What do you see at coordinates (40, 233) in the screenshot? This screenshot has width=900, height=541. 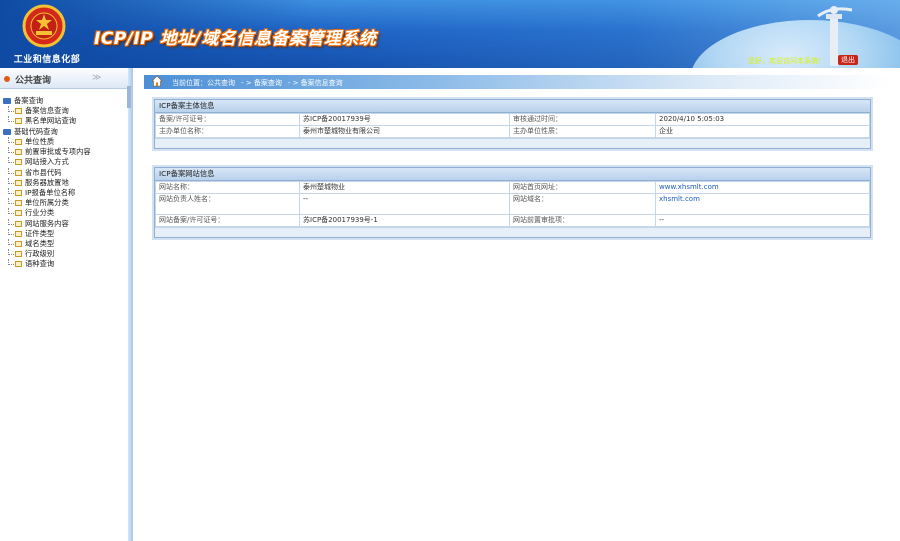 I see `nav-item-label: 证件类型` at bounding box center [40, 233].